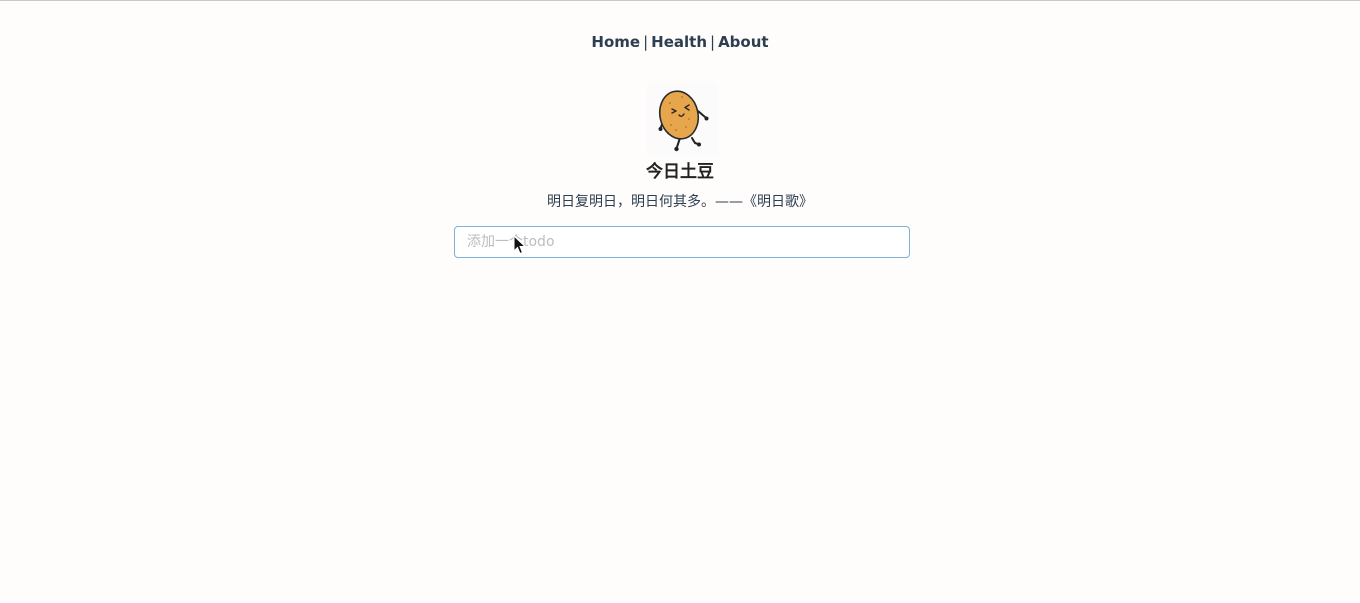 The height and width of the screenshot is (603, 1360). Describe the element at coordinates (680, 172) in the screenshot. I see `page-title: 今日土豆` at that location.